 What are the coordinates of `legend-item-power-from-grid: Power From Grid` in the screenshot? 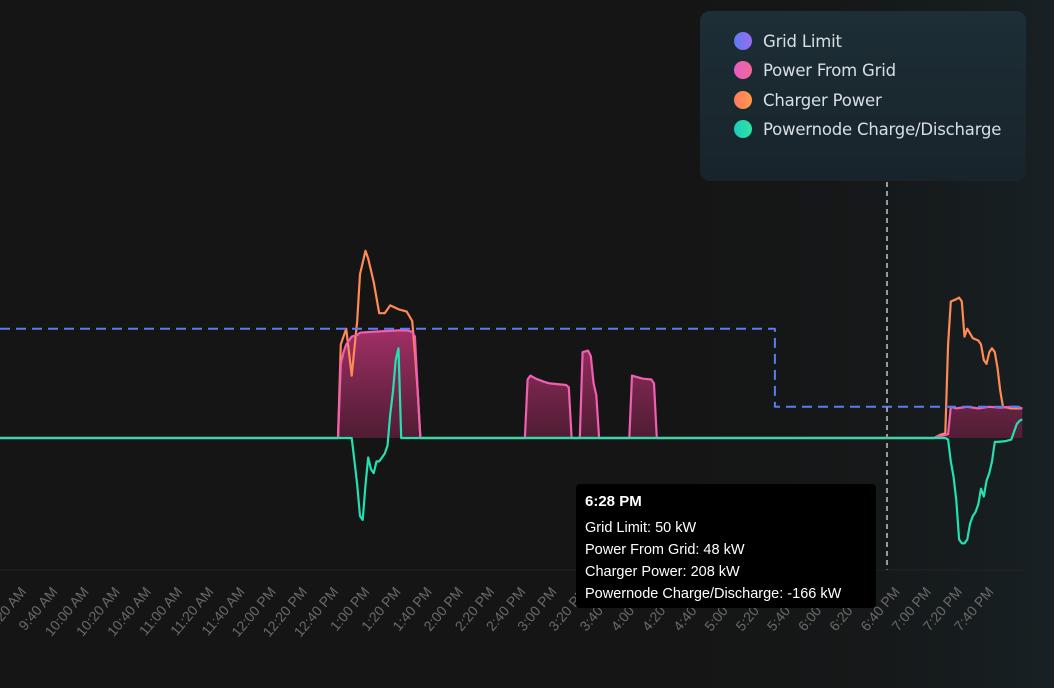 It's located at (815, 70).